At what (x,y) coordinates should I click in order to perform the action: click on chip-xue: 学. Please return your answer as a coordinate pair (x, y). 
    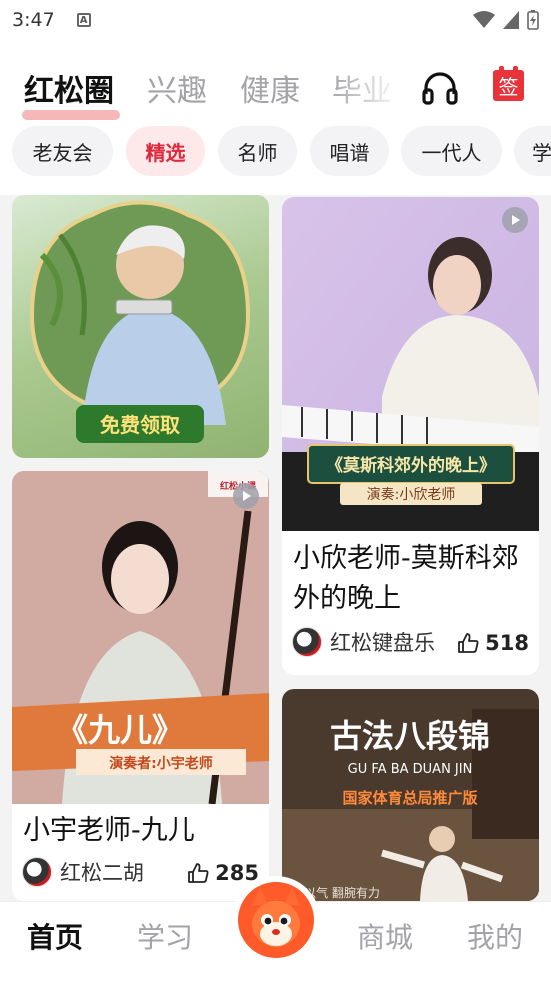
    Looking at the image, I should click on (532, 151).